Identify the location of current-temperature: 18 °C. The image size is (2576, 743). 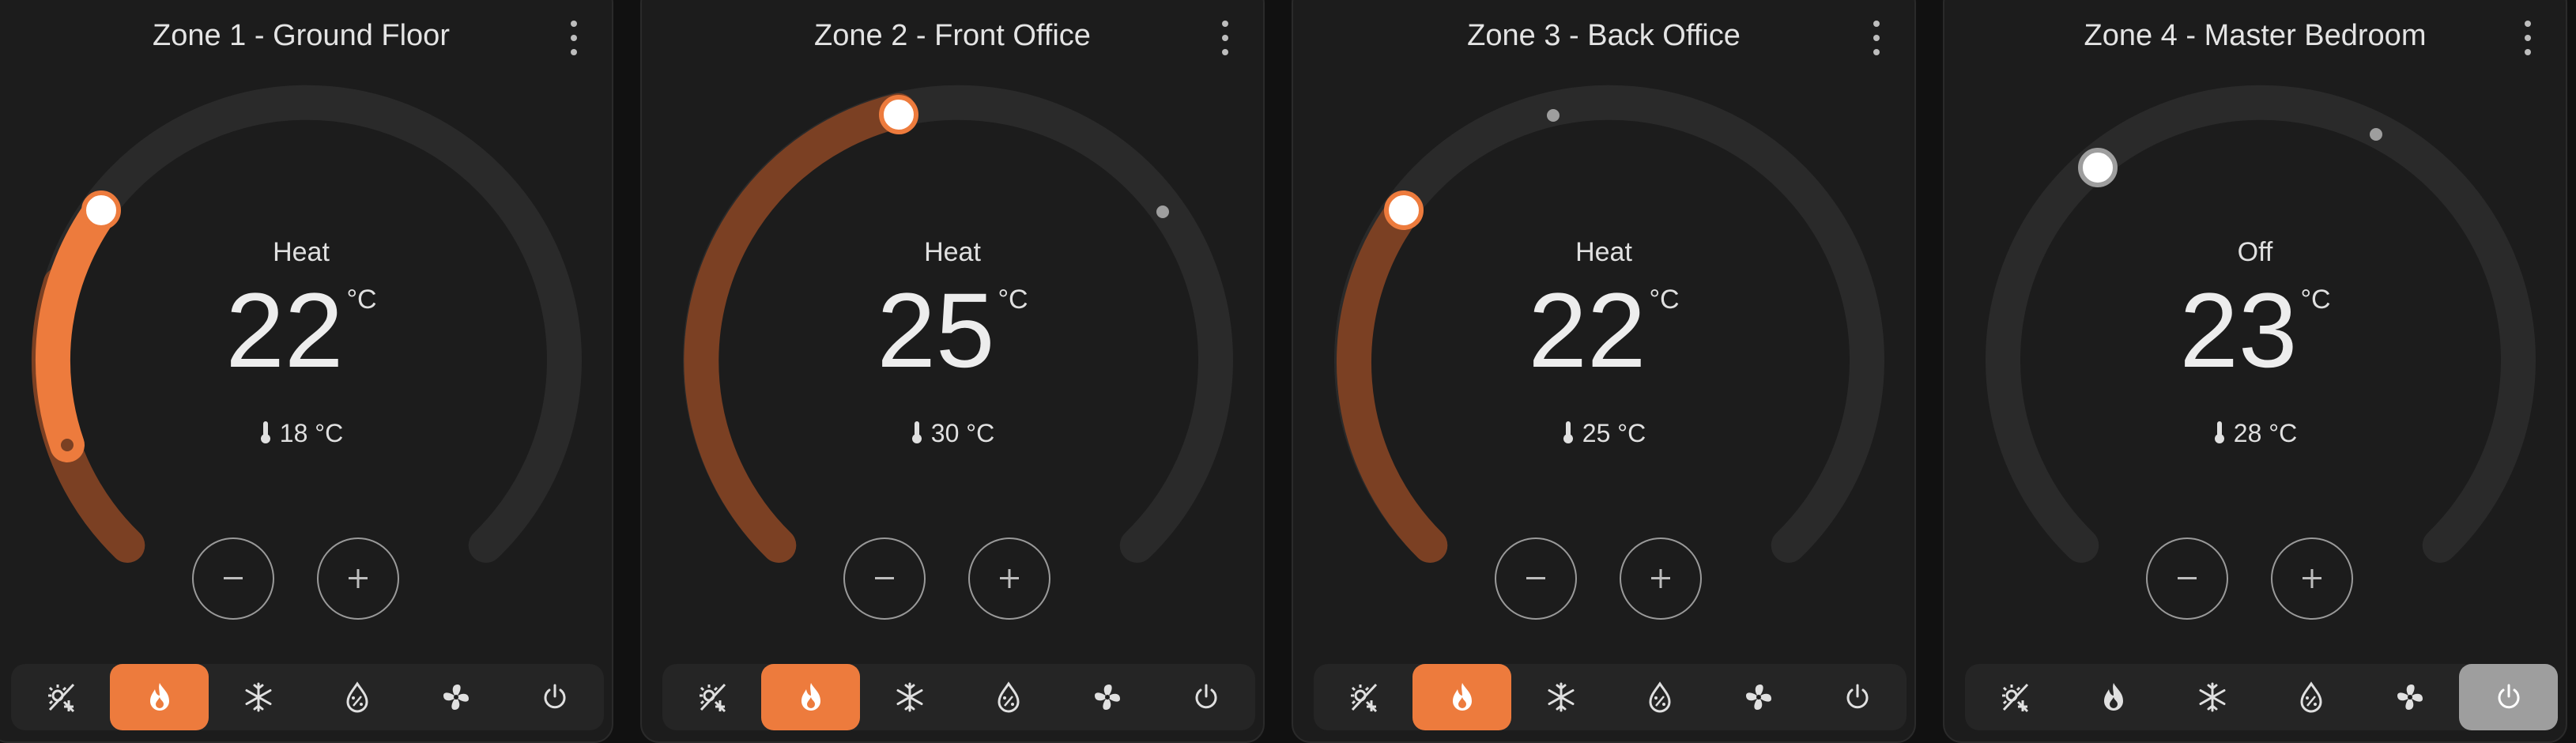
(306, 433).